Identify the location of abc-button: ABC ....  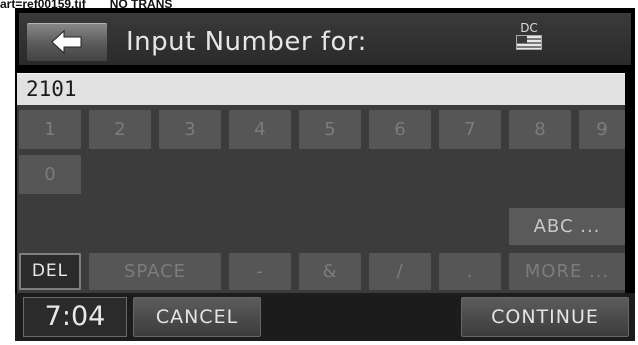
(567, 226).